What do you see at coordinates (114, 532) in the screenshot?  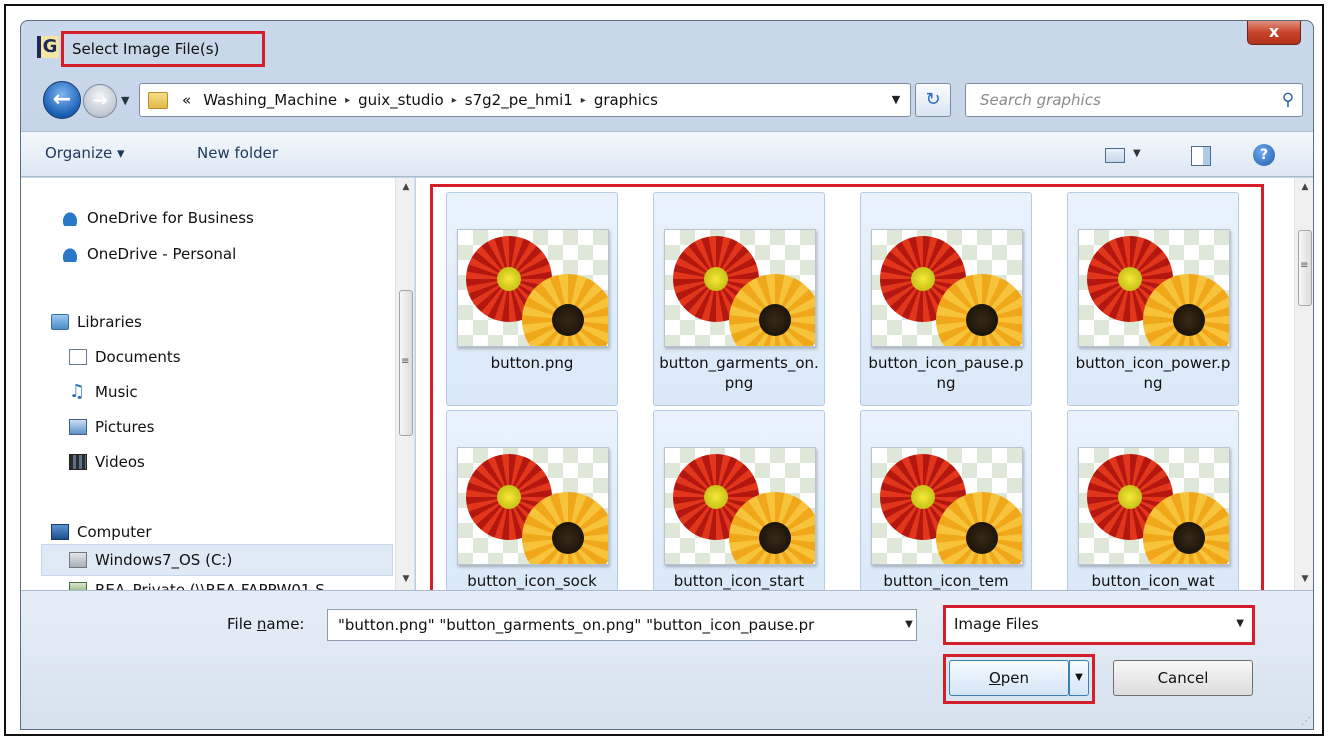 I see `nav-item-label: Computer` at bounding box center [114, 532].